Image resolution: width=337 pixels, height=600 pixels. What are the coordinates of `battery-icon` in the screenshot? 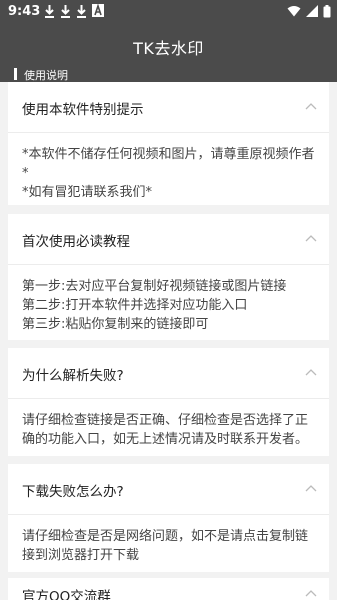 It's located at (327, 11).